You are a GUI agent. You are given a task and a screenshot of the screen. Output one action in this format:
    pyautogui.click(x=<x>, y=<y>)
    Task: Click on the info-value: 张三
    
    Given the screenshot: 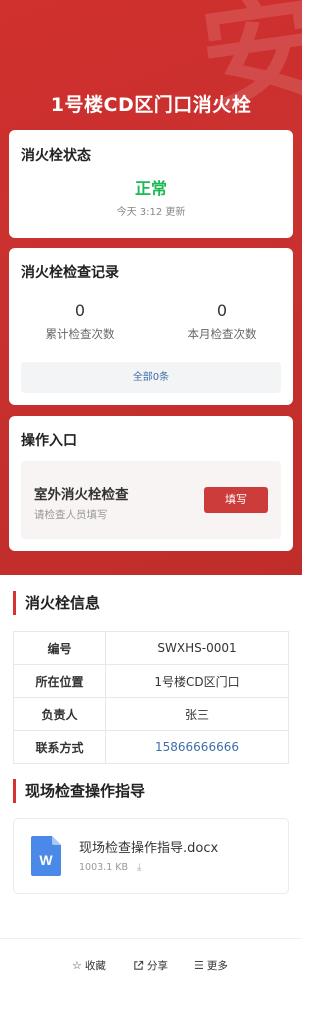 What is the action you would take?
    pyautogui.click(x=197, y=714)
    